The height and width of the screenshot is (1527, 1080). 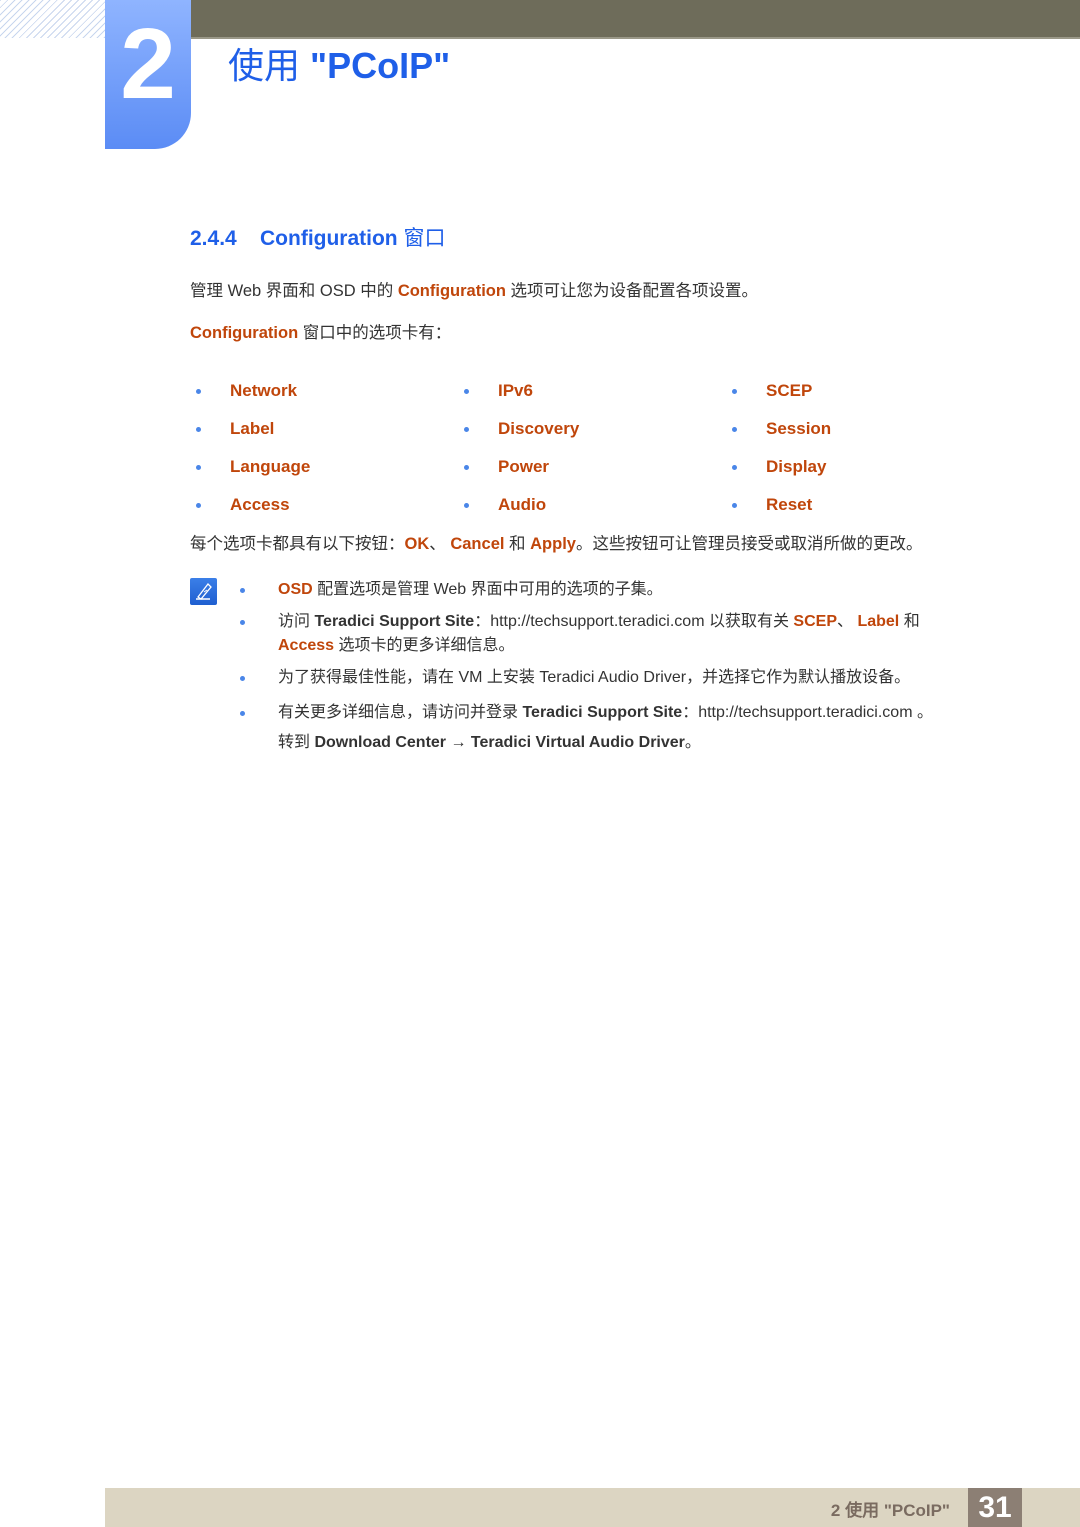 I want to click on highlight-term: SCEP, so click(x=815, y=621).